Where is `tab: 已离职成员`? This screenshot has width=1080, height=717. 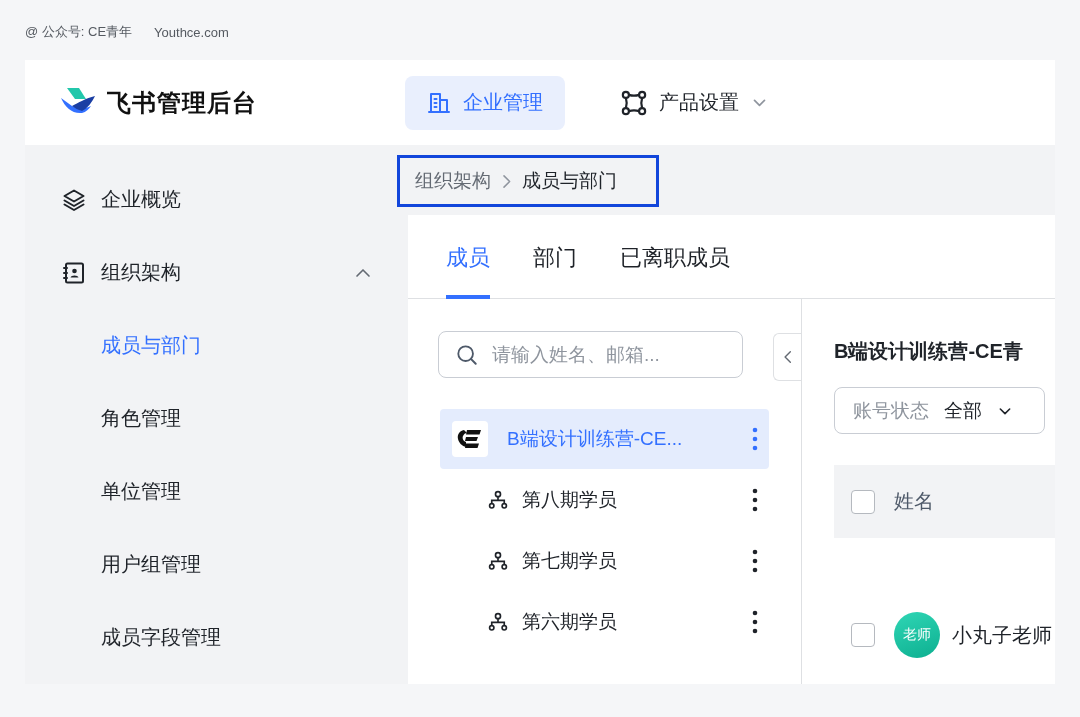 tab: 已离职成员 is located at coordinates (675, 257).